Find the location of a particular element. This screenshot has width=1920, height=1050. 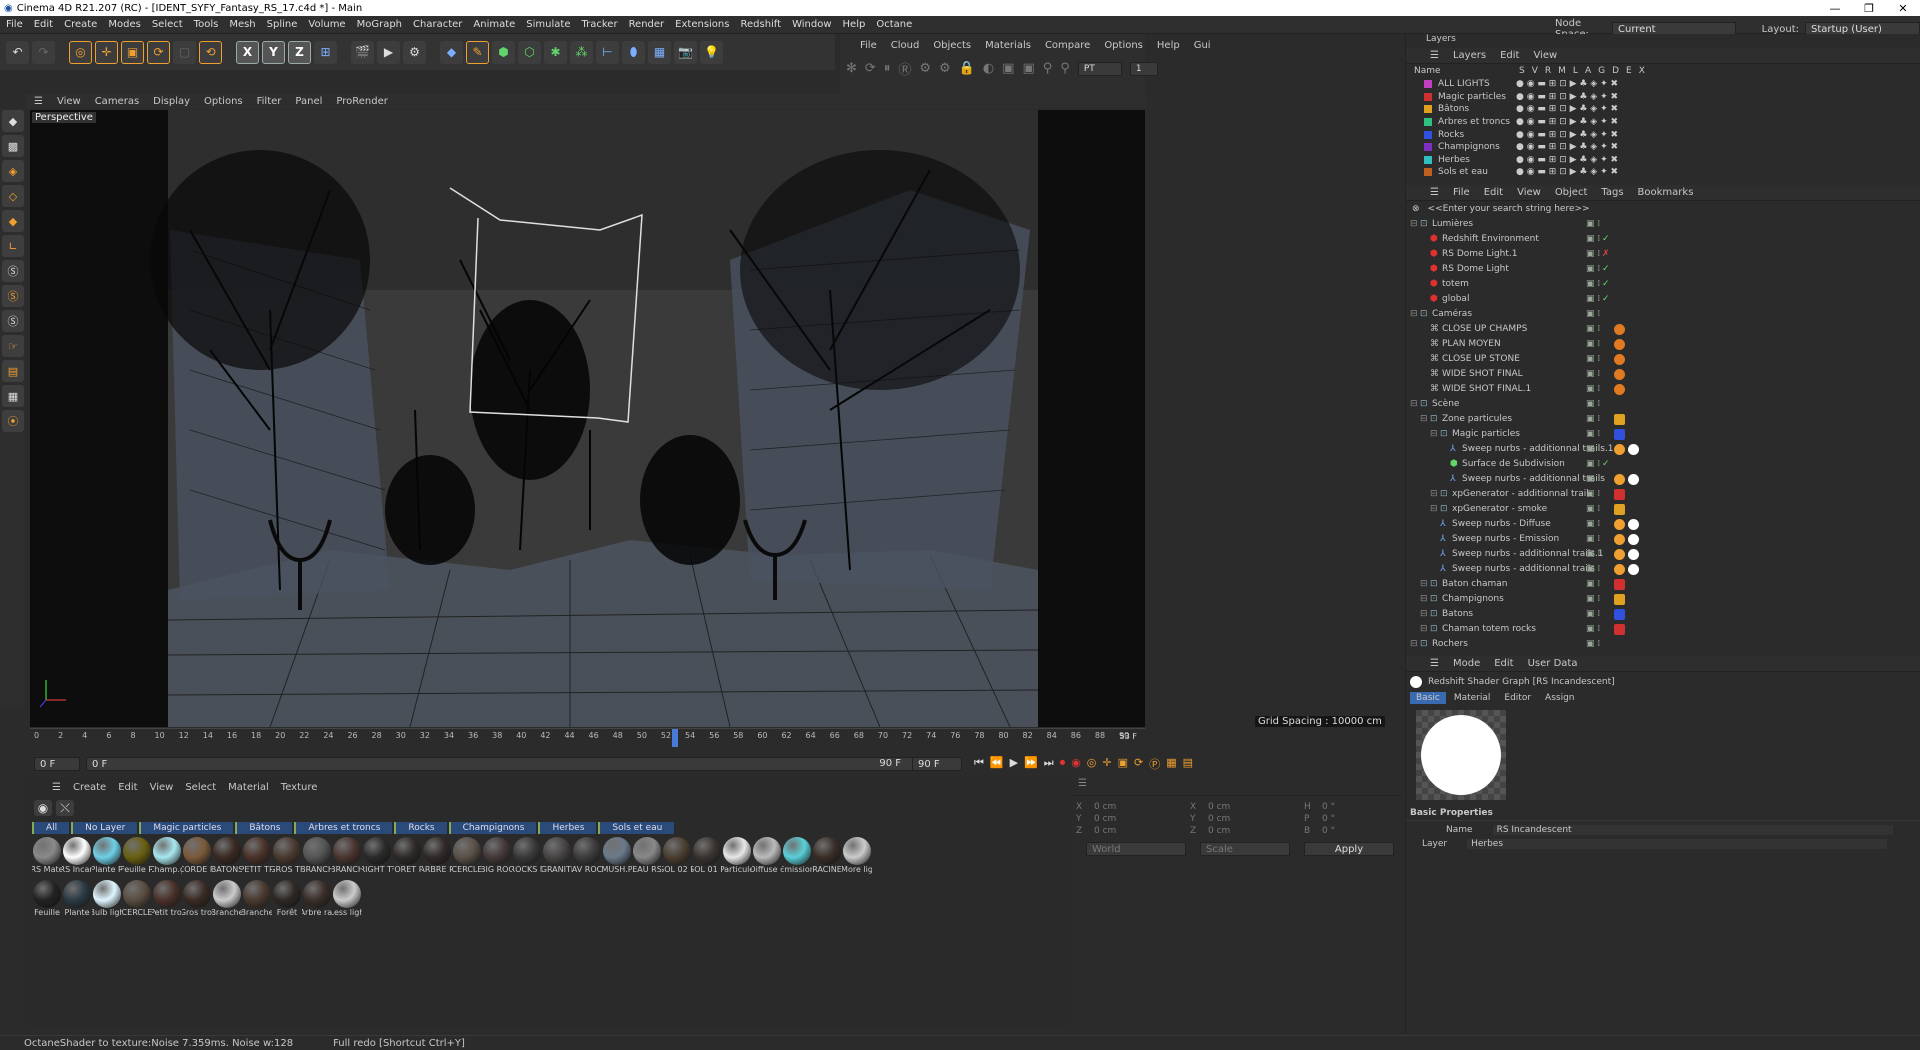

camera-tag-icon is located at coordinates (1619, 389).